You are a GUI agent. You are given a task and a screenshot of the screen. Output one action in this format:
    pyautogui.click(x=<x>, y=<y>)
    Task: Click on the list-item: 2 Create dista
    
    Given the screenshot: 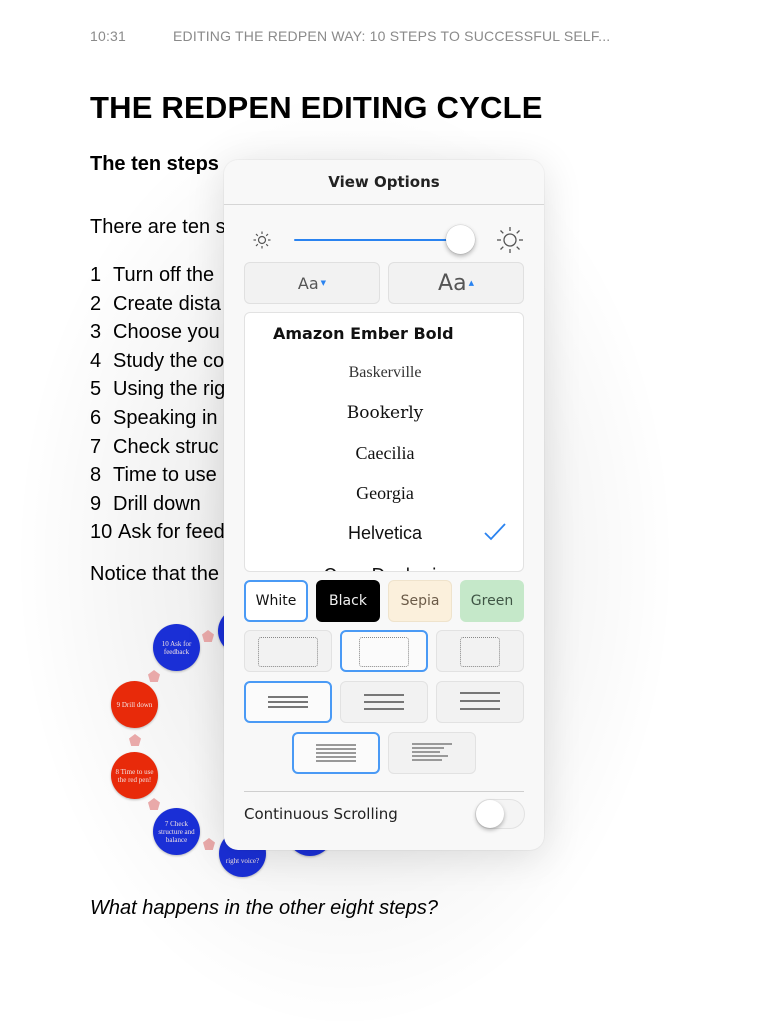 What is the action you would take?
    pyautogui.click(x=157, y=304)
    